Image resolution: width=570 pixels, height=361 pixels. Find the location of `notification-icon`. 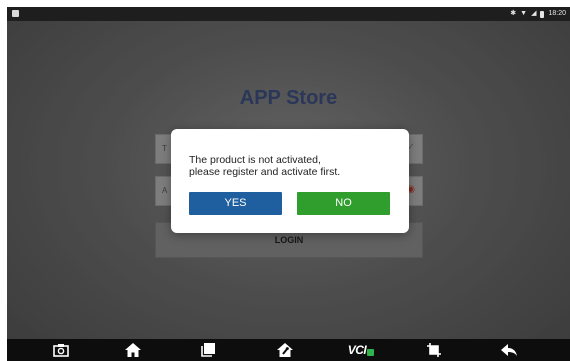

notification-icon is located at coordinates (15, 13).